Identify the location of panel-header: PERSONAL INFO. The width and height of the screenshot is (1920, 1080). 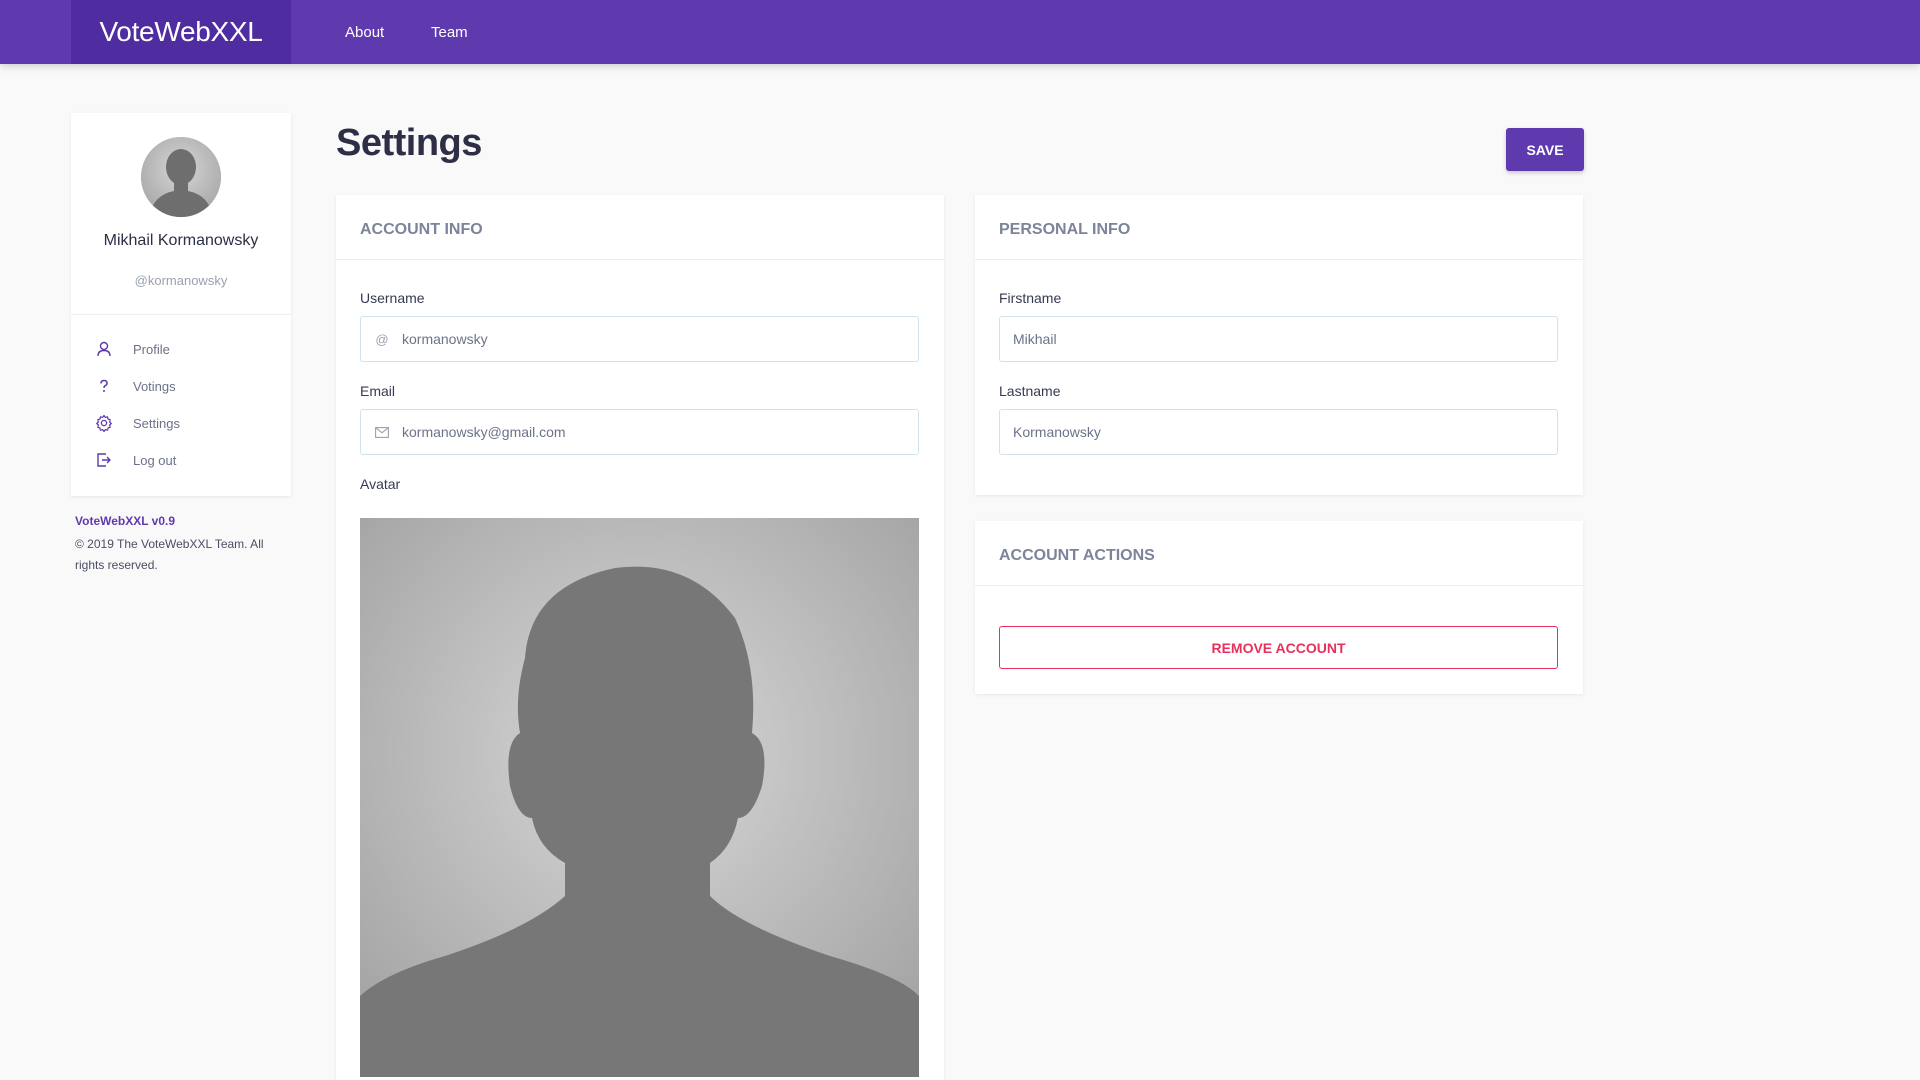
(1279, 227).